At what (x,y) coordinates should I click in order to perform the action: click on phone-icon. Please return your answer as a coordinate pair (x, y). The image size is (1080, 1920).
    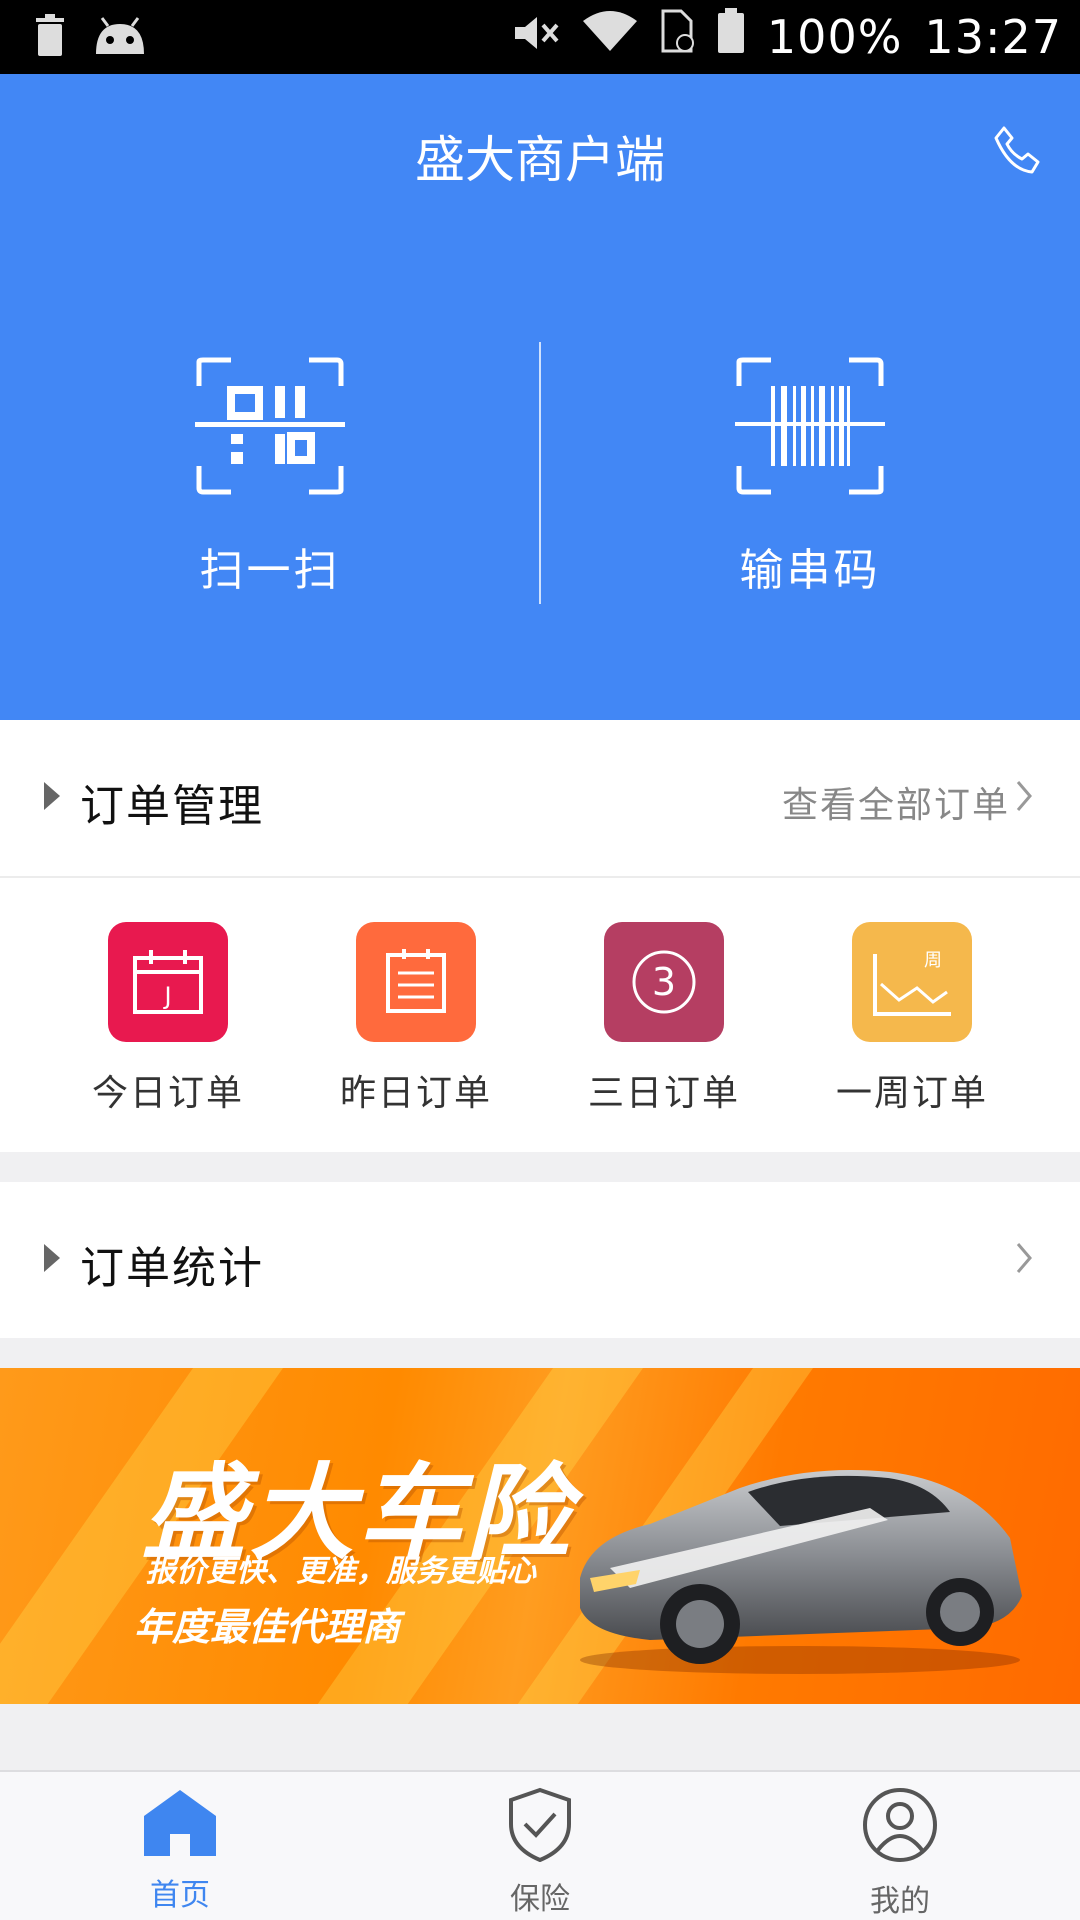
    Looking at the image, I should click on (1016, 150).